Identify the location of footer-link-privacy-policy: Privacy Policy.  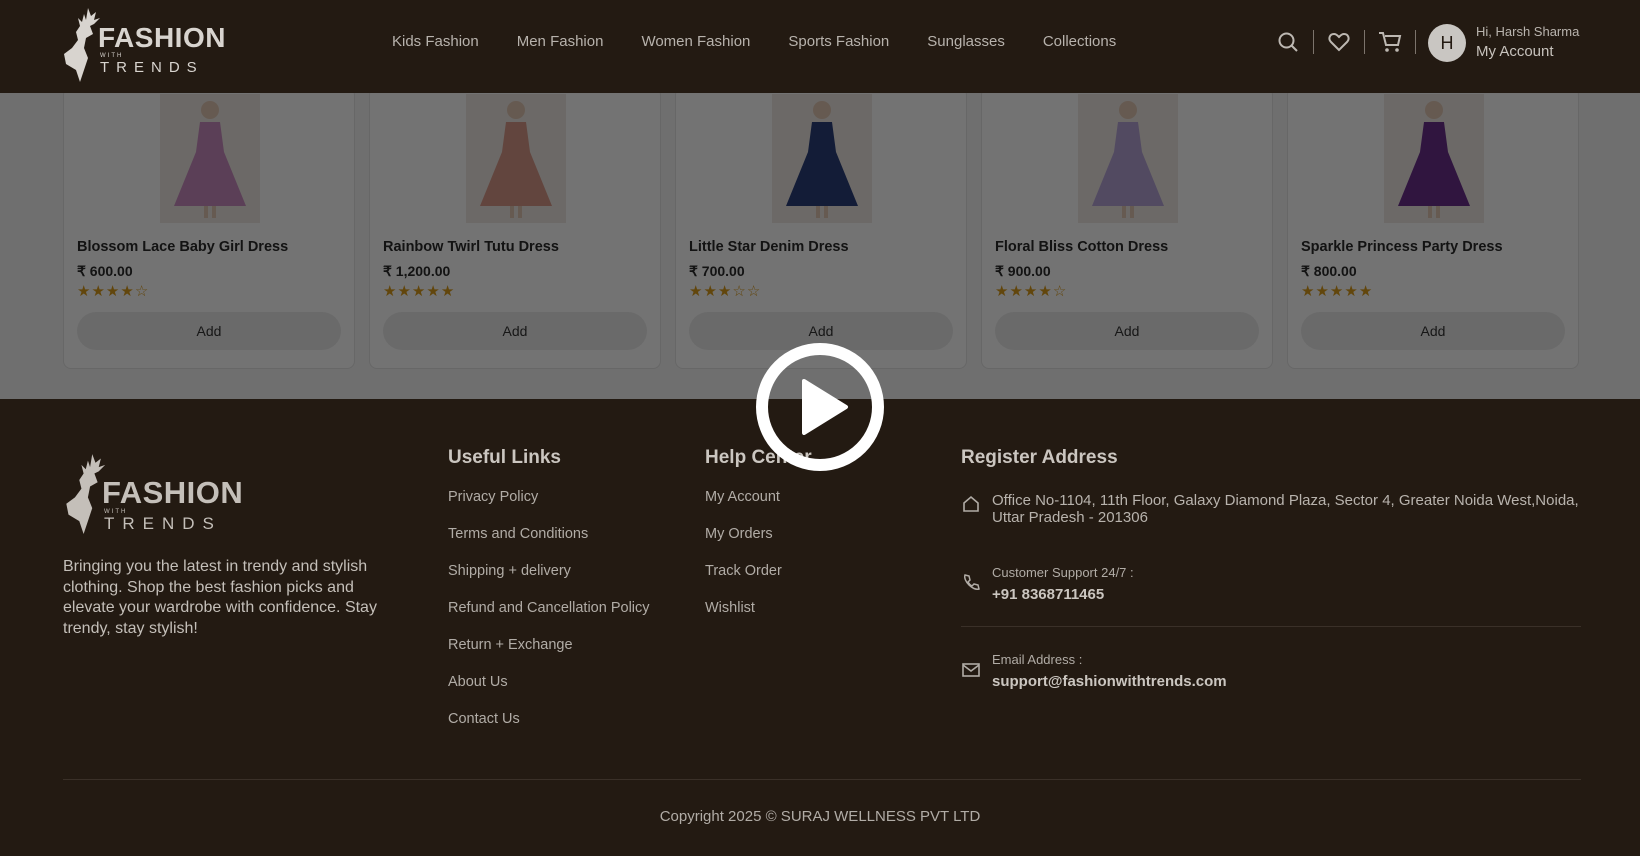
(549, 507).